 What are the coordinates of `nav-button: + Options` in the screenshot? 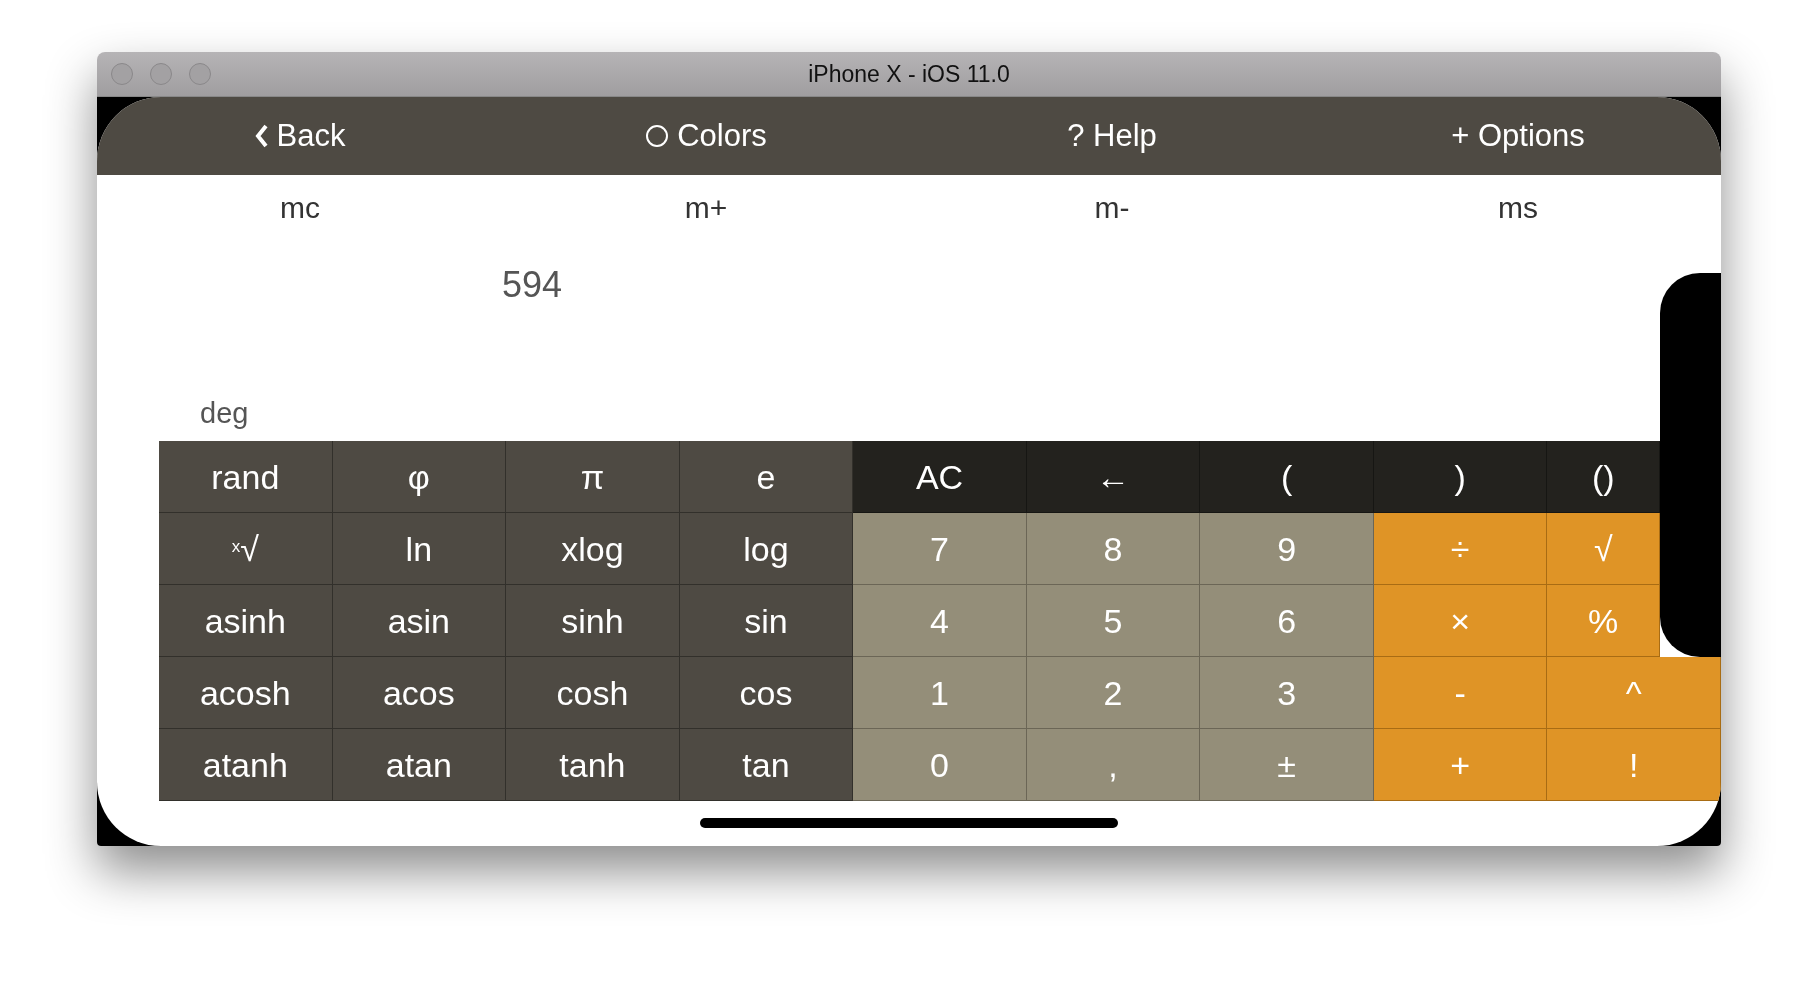 It's located at (1518, 136).